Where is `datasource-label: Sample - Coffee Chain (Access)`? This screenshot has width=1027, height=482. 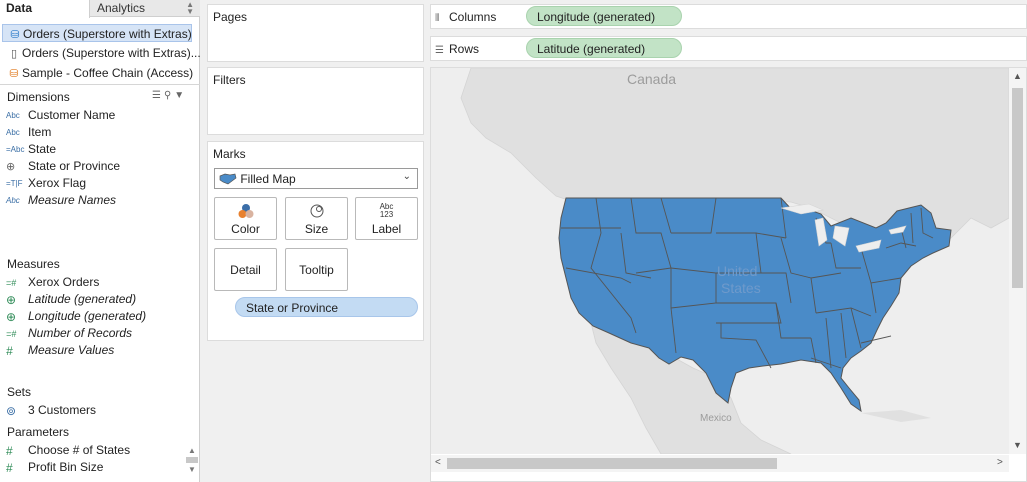
datasource-label: Sample - Coffee Chain (Access) is located at coordinates (108, 73).